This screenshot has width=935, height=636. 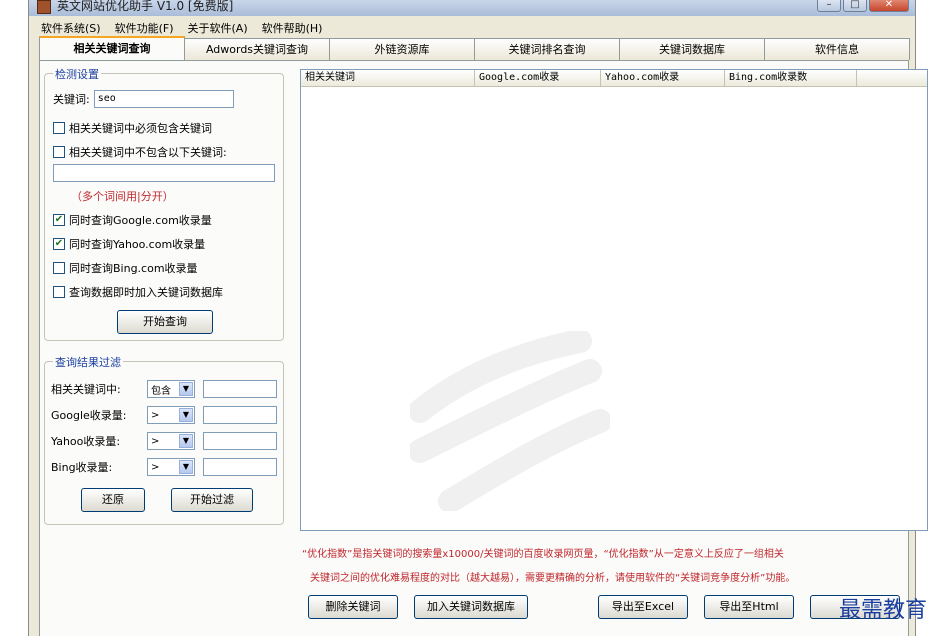 I want to click on filter-op-yahoo: > ▼, so click(x=171, y=441).